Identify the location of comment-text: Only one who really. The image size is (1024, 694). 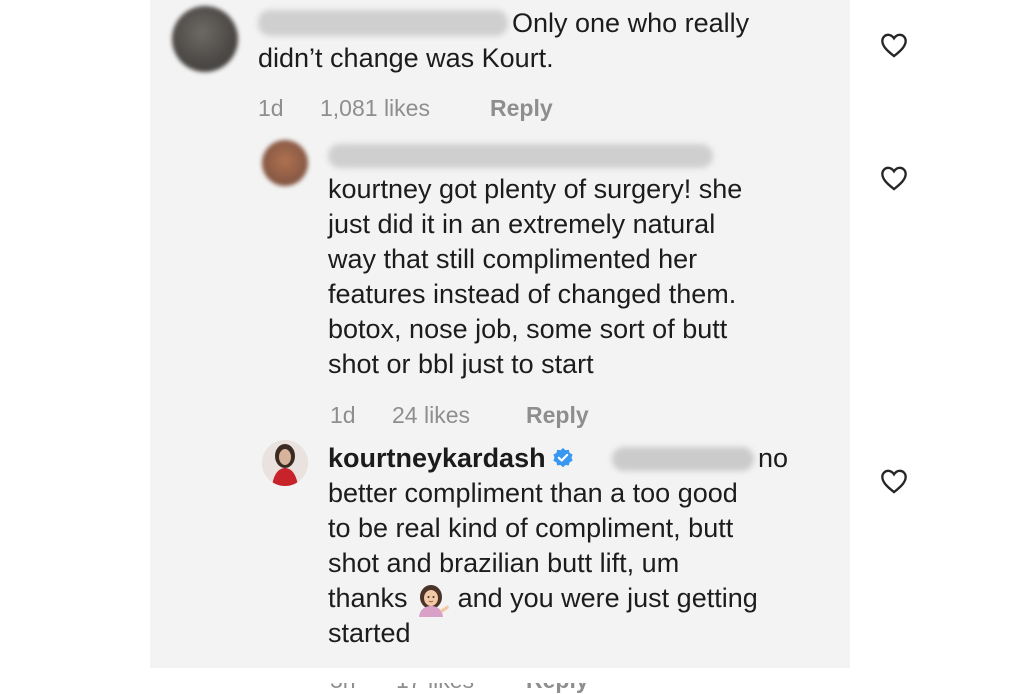
(631, 23).